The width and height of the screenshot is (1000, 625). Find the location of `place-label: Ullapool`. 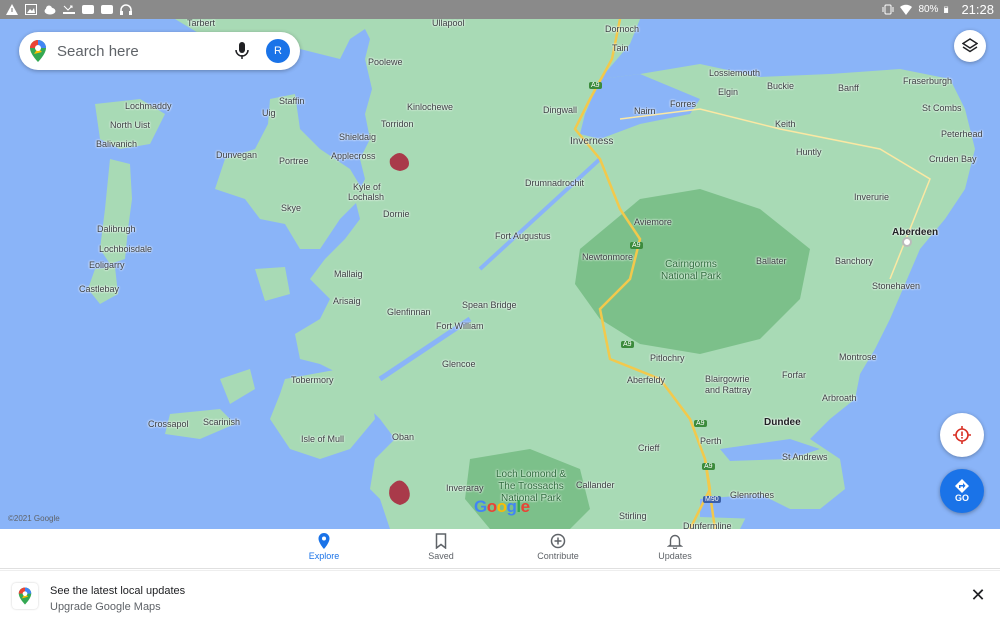

place-label: Ullapool is located at coordinates (448, 23).